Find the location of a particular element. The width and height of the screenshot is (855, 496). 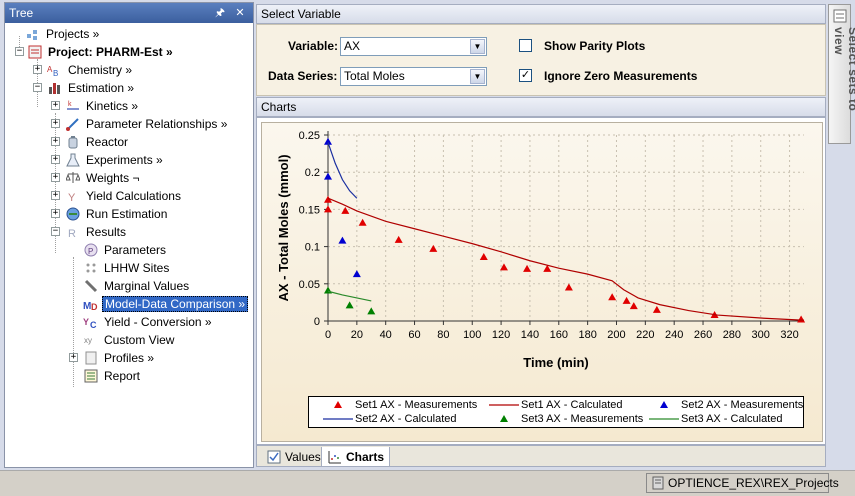

tree-item-label: Parameters is located at coordinates (135, 250).